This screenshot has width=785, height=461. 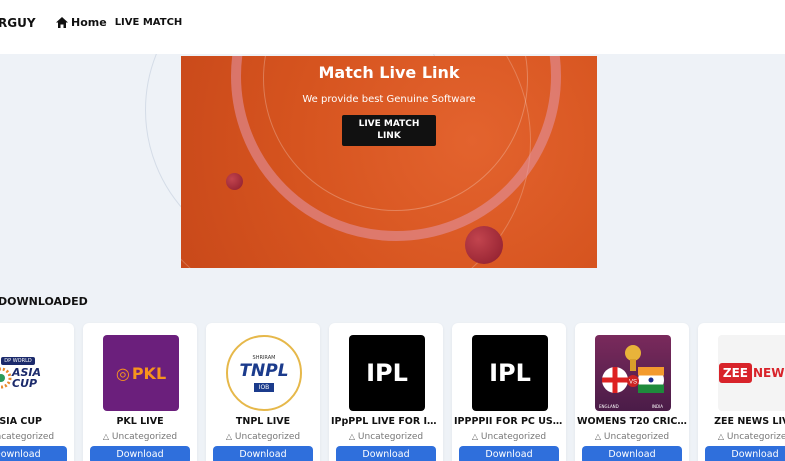 I want to click on card-title: IPPPPII FOR PC USERS, so click(x=509, y=421).